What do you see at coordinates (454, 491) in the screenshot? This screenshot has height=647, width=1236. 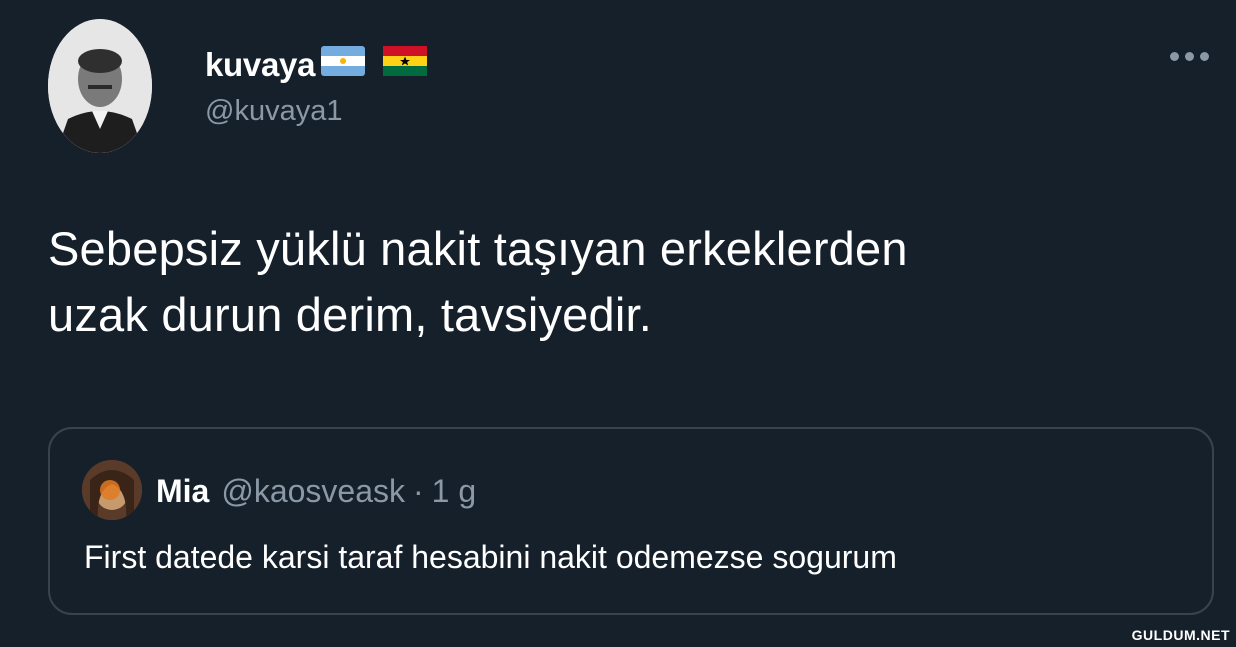 I see `quoted-timestamp: 1 g` at bounding box center [454, 491].